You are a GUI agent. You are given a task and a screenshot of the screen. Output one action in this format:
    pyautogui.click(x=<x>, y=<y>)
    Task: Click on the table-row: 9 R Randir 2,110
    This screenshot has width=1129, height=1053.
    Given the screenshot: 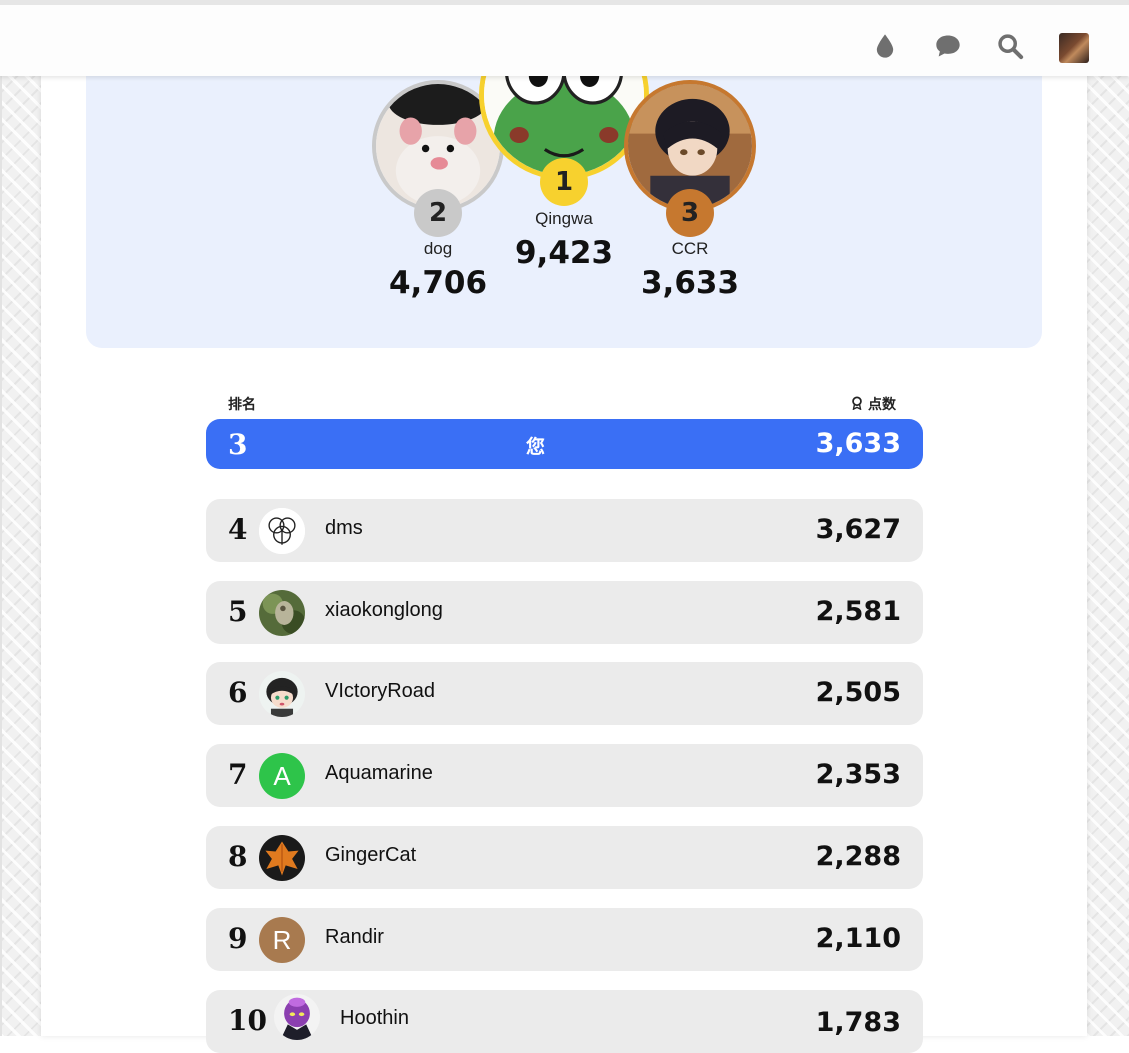 What is the action you would take?
    pyautogui.click(x=564, y=939)
    